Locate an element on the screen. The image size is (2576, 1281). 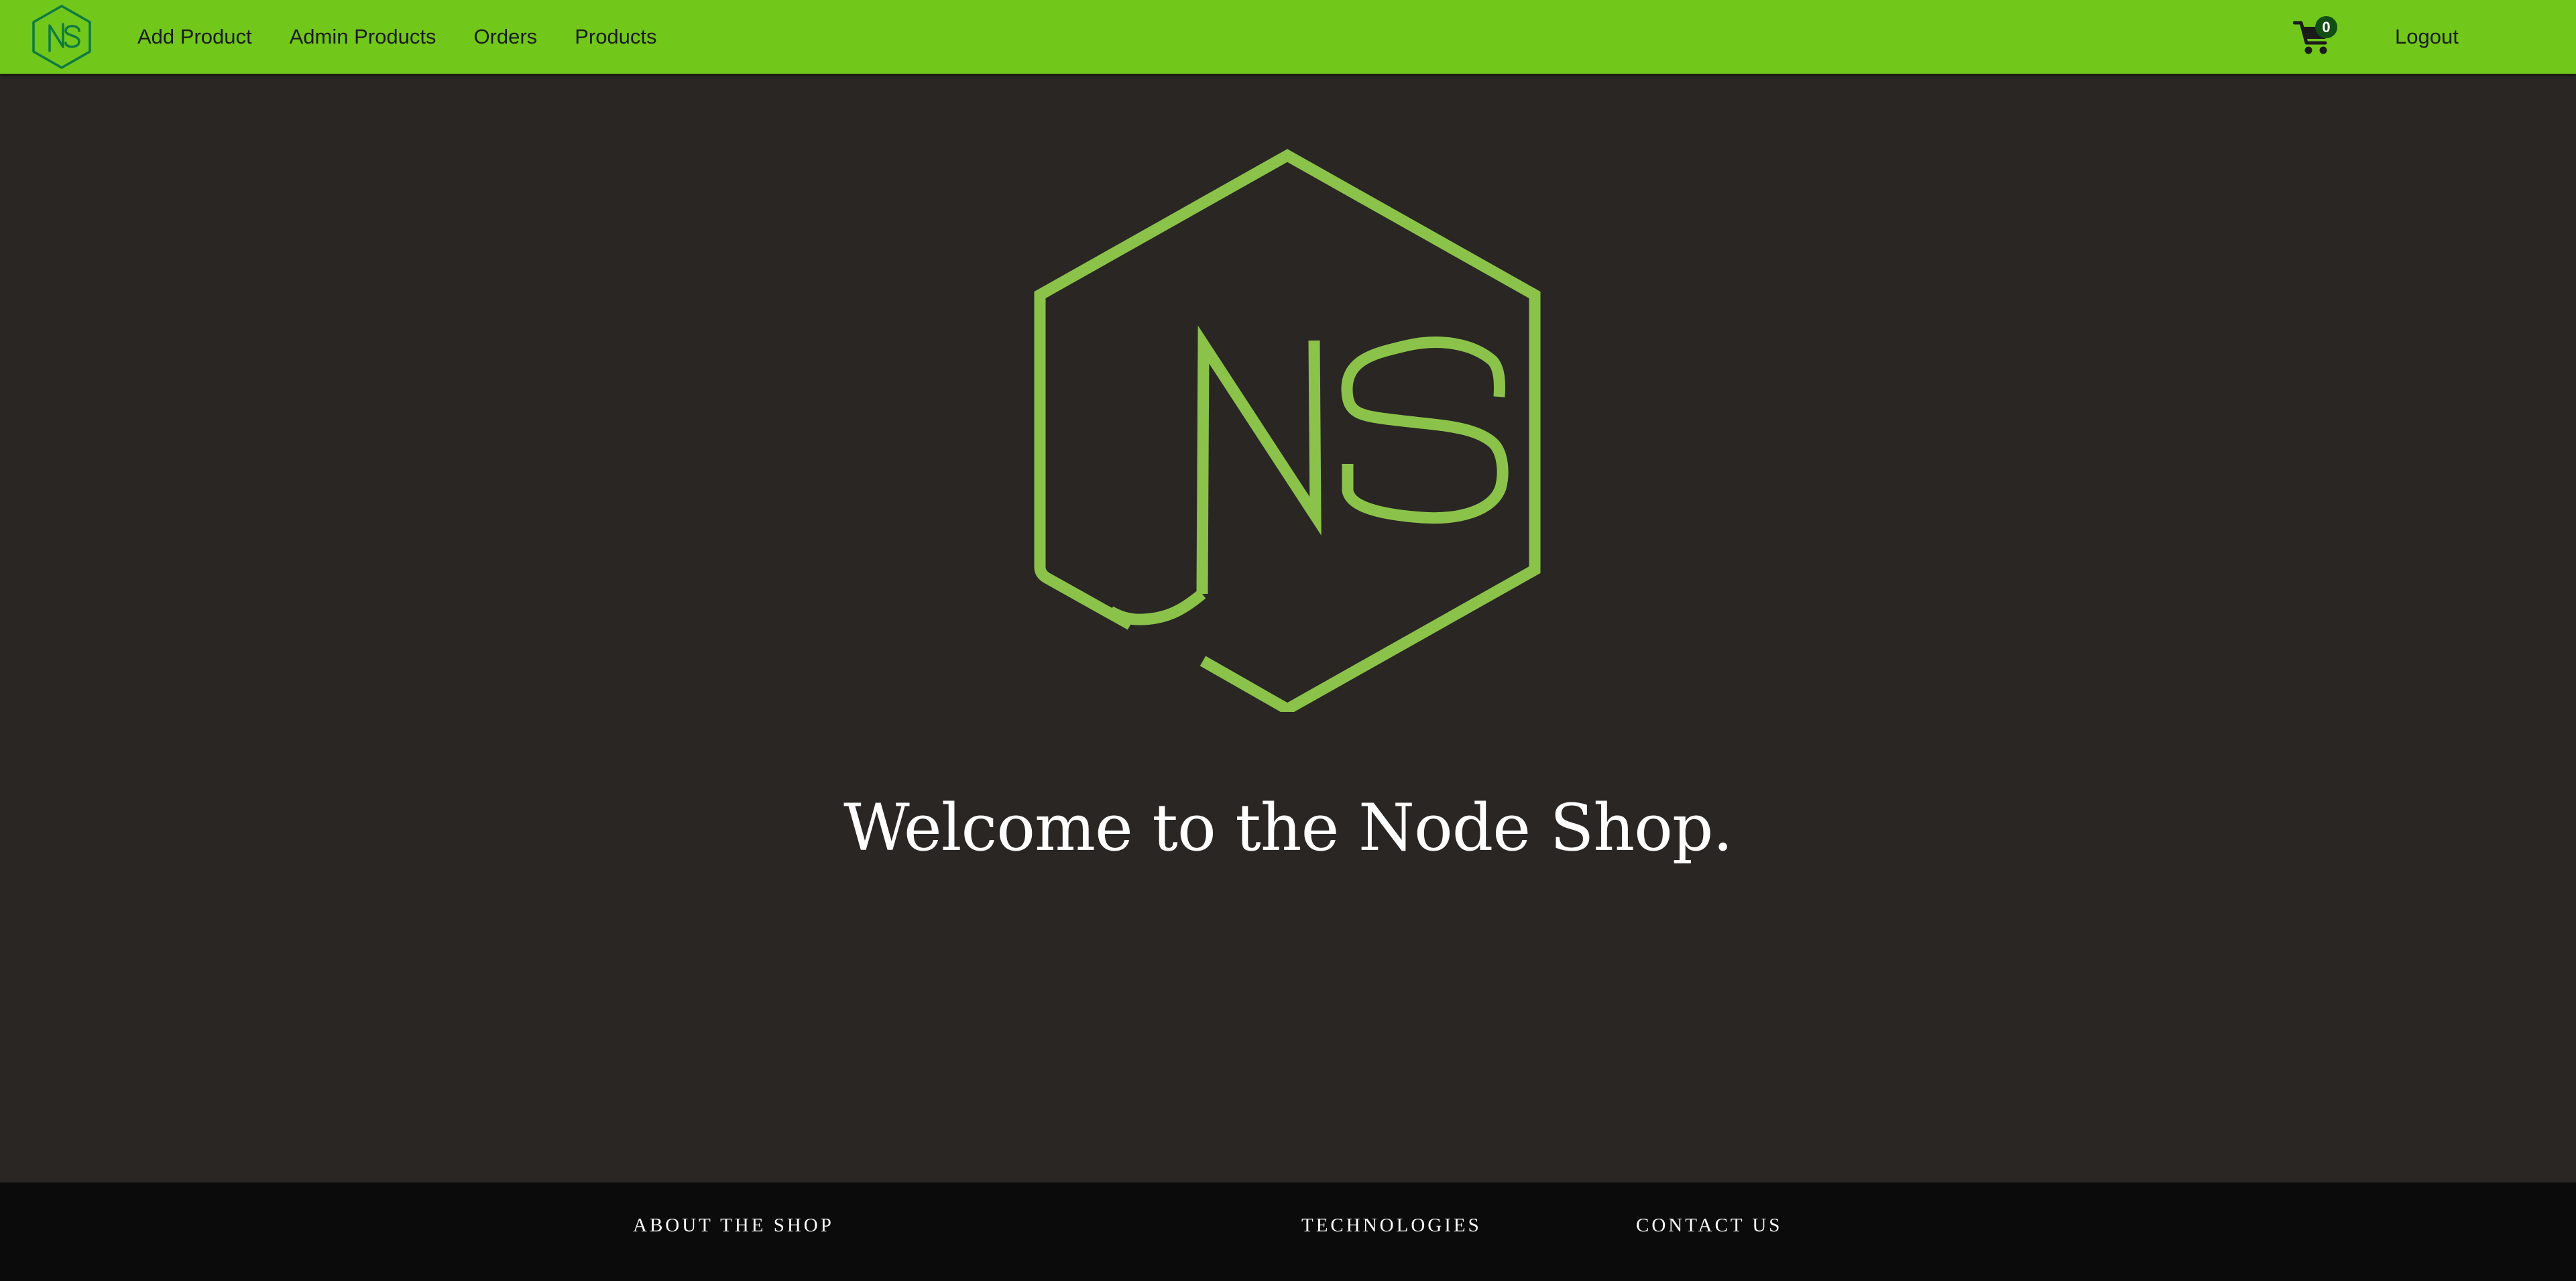
cart-button: 0 is located at coordinates (2315, 37).